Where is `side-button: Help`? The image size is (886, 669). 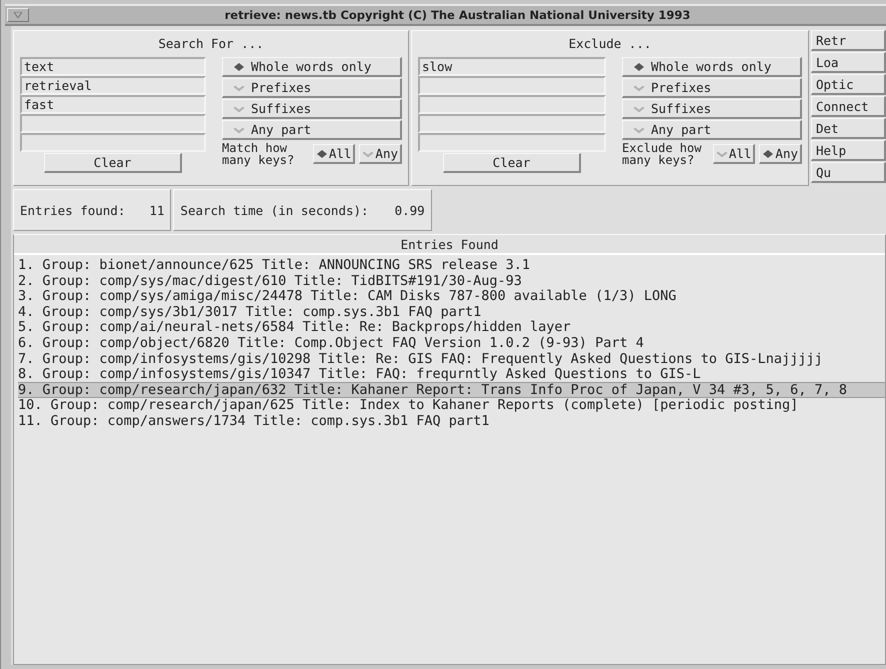
side-button: Help is located at coordinates (848, 150).